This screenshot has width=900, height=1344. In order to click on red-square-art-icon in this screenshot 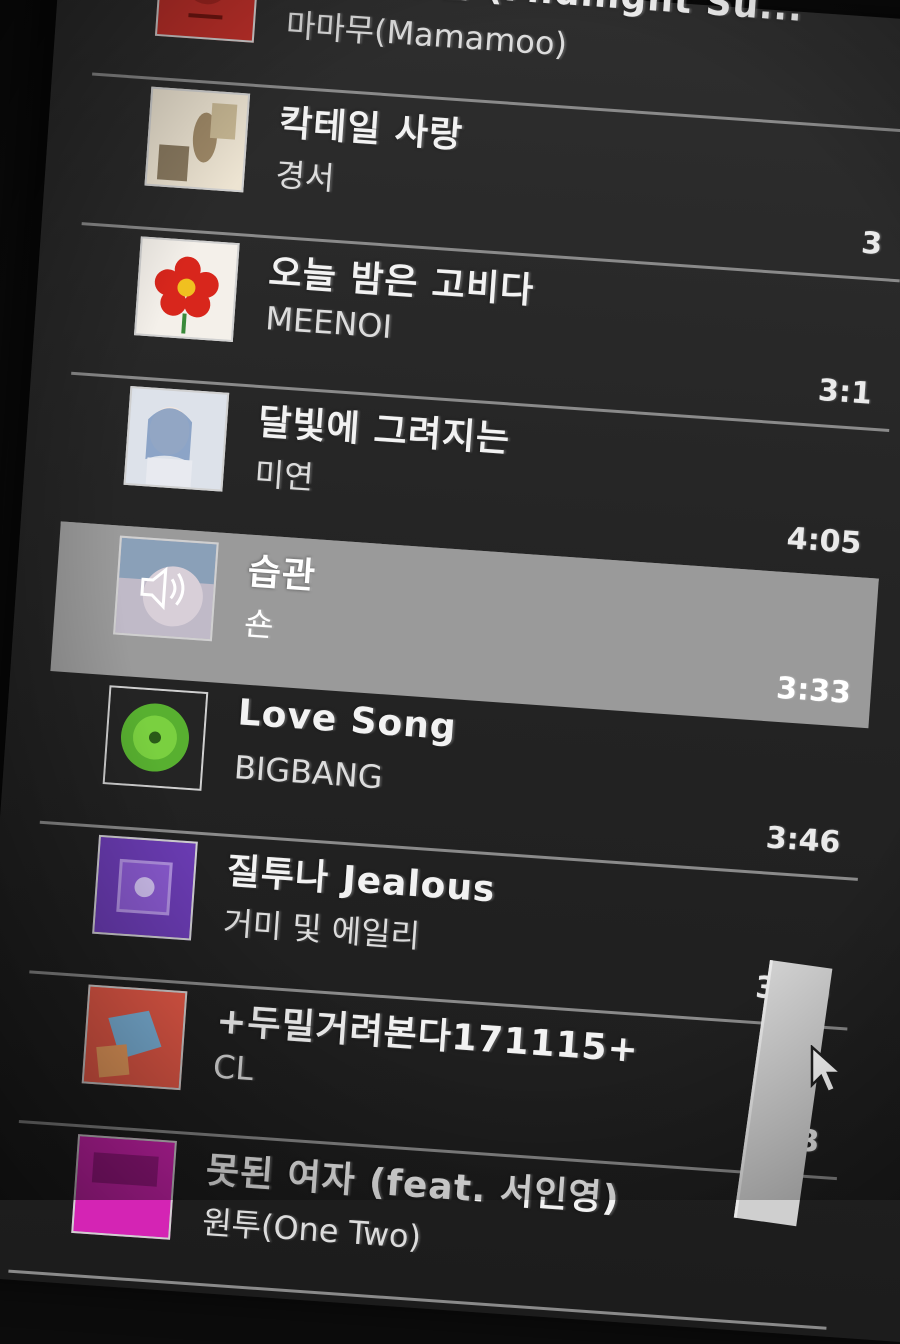, I will do `click(207, 10)`.